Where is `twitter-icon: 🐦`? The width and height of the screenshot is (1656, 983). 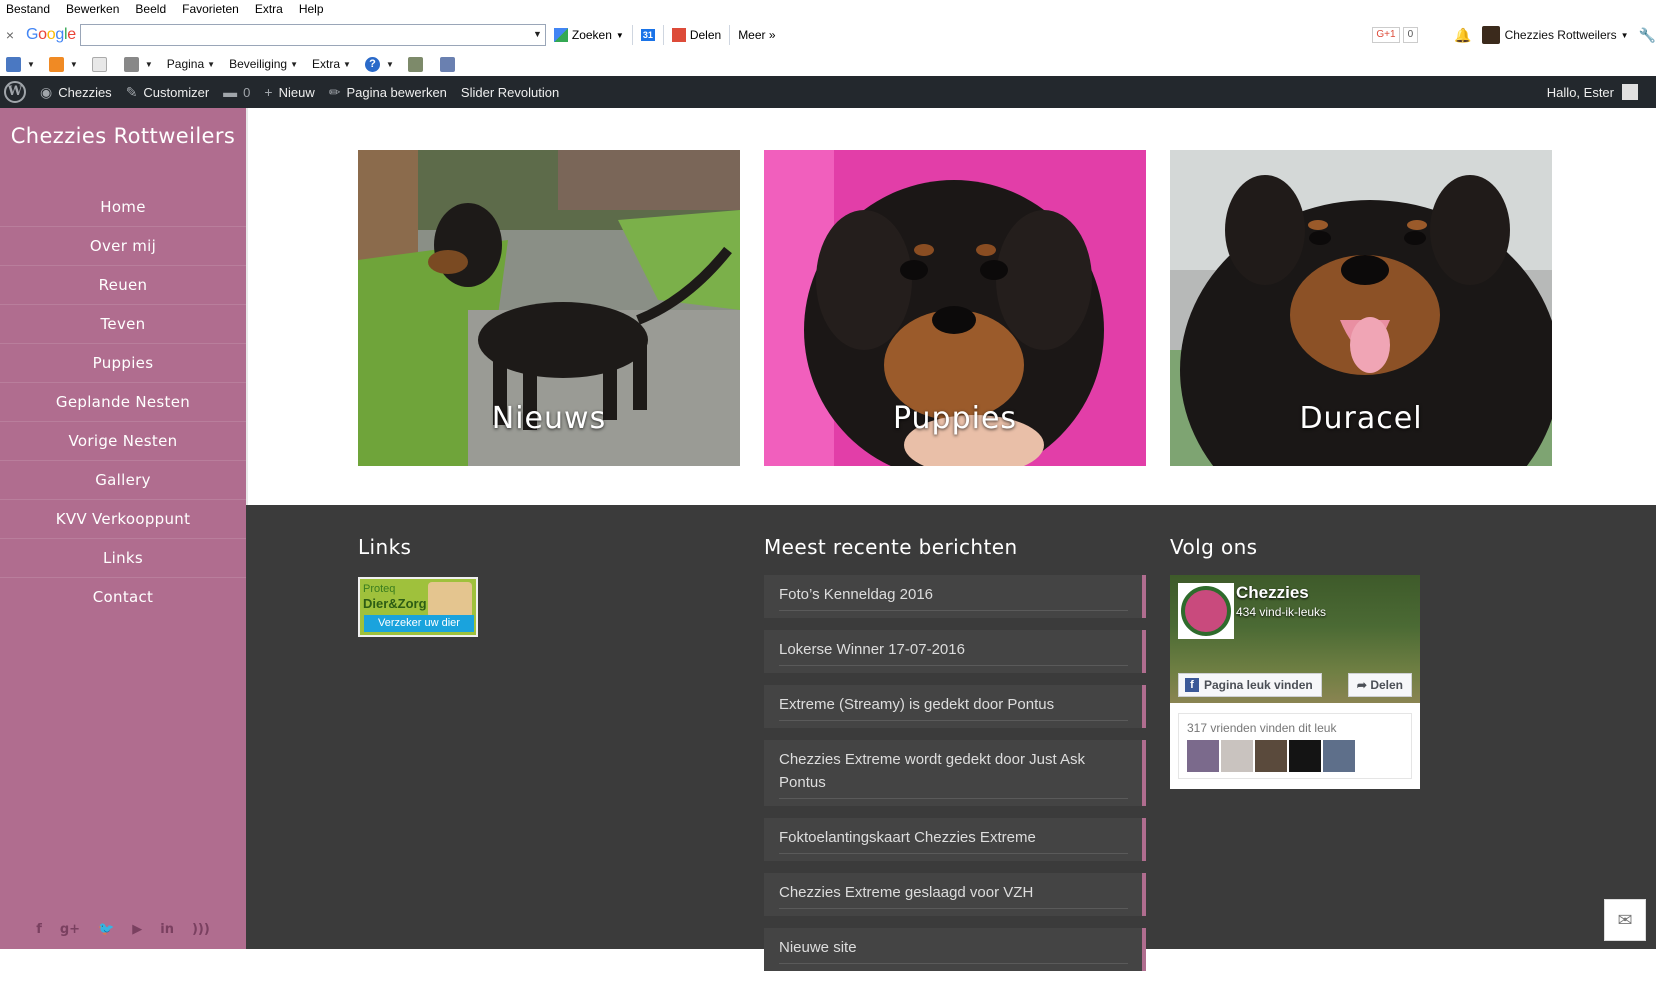
twitter-icon: 🐦 is located at coordinates (106, 929).